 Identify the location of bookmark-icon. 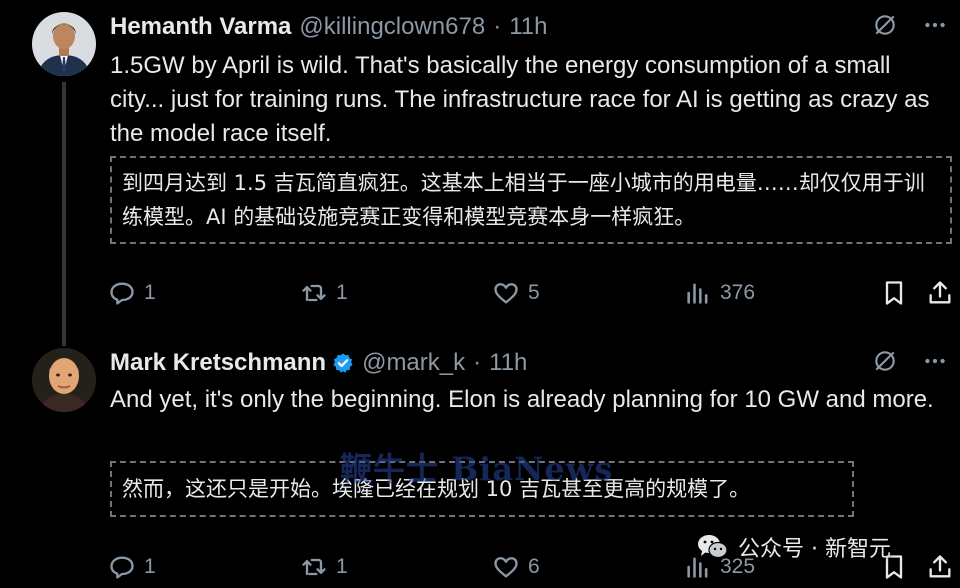
(894, 293).